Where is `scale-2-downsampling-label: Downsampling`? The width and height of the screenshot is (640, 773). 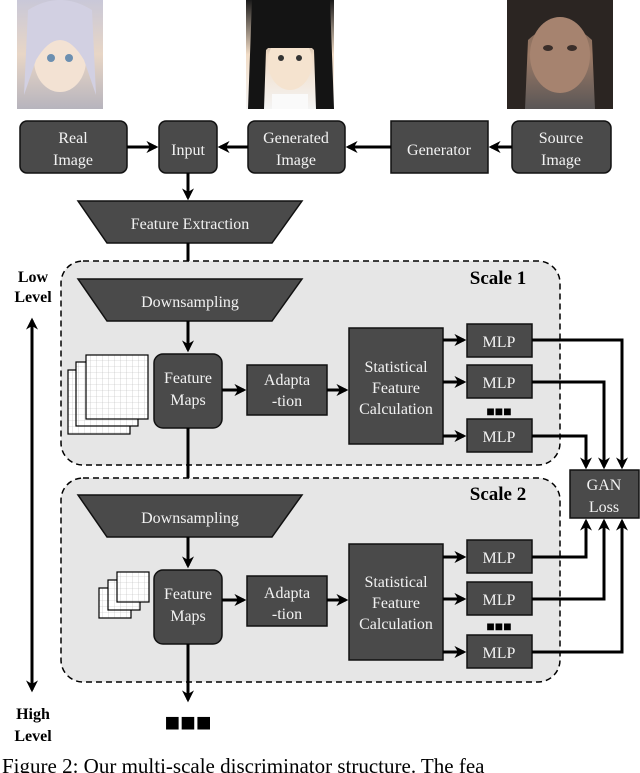
scale-2-downsampling-label: Downsampling is located at coordinates (190, 518).